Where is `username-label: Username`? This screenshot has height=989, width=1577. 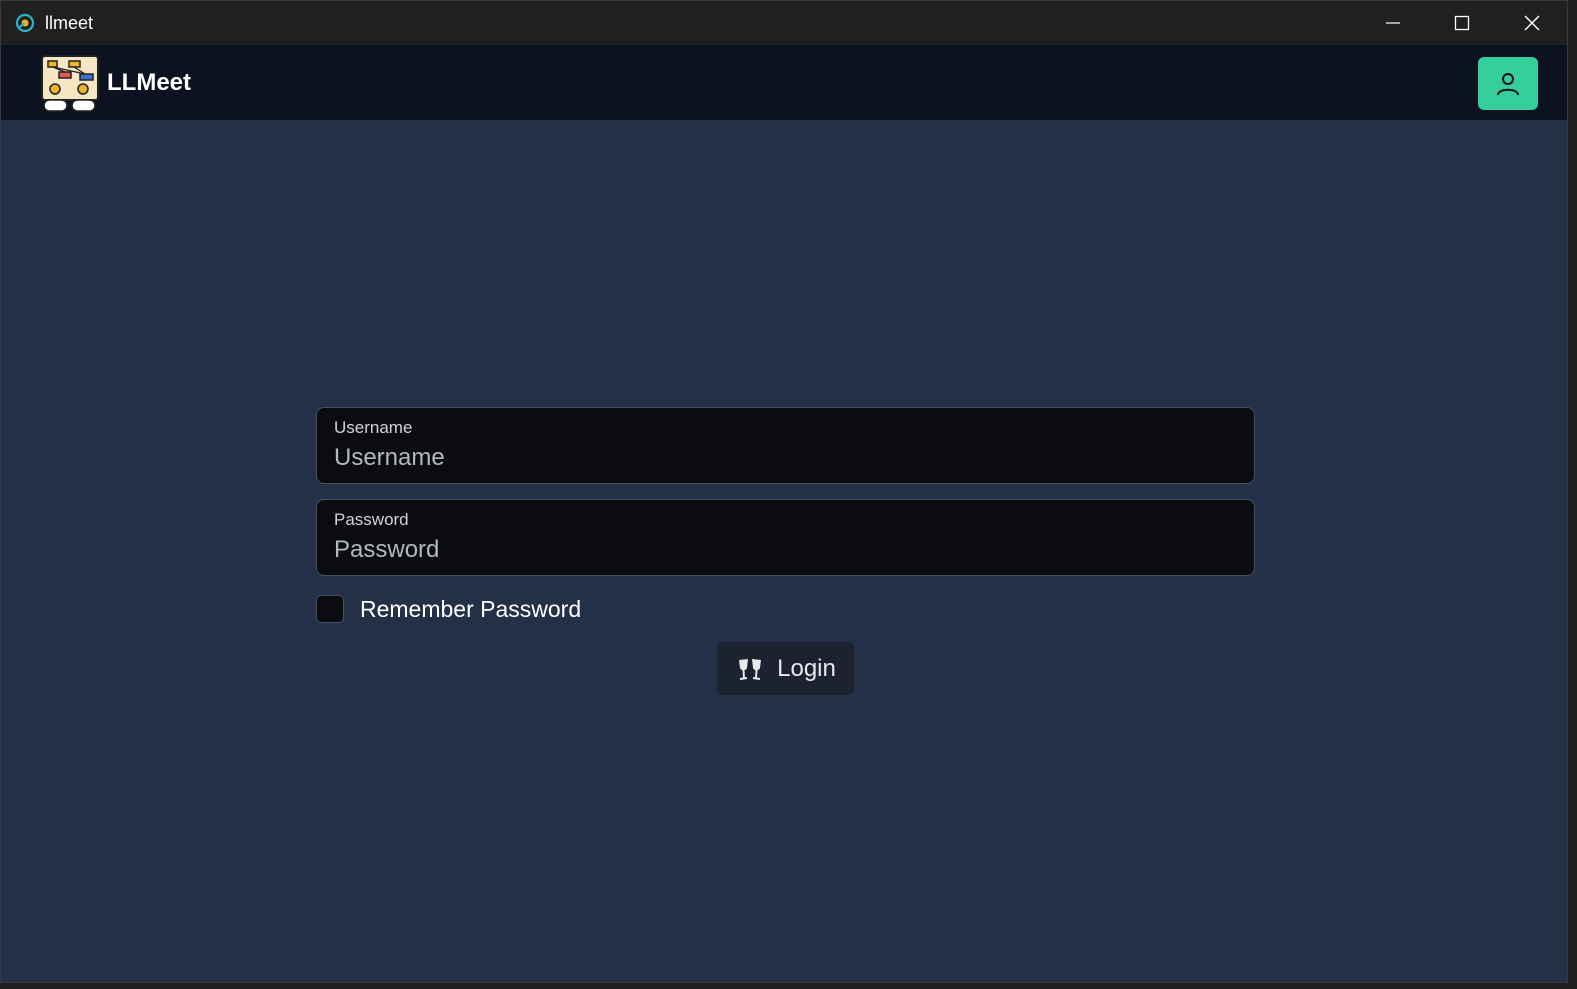 username-label: Username is located at coordinates (373, 427).